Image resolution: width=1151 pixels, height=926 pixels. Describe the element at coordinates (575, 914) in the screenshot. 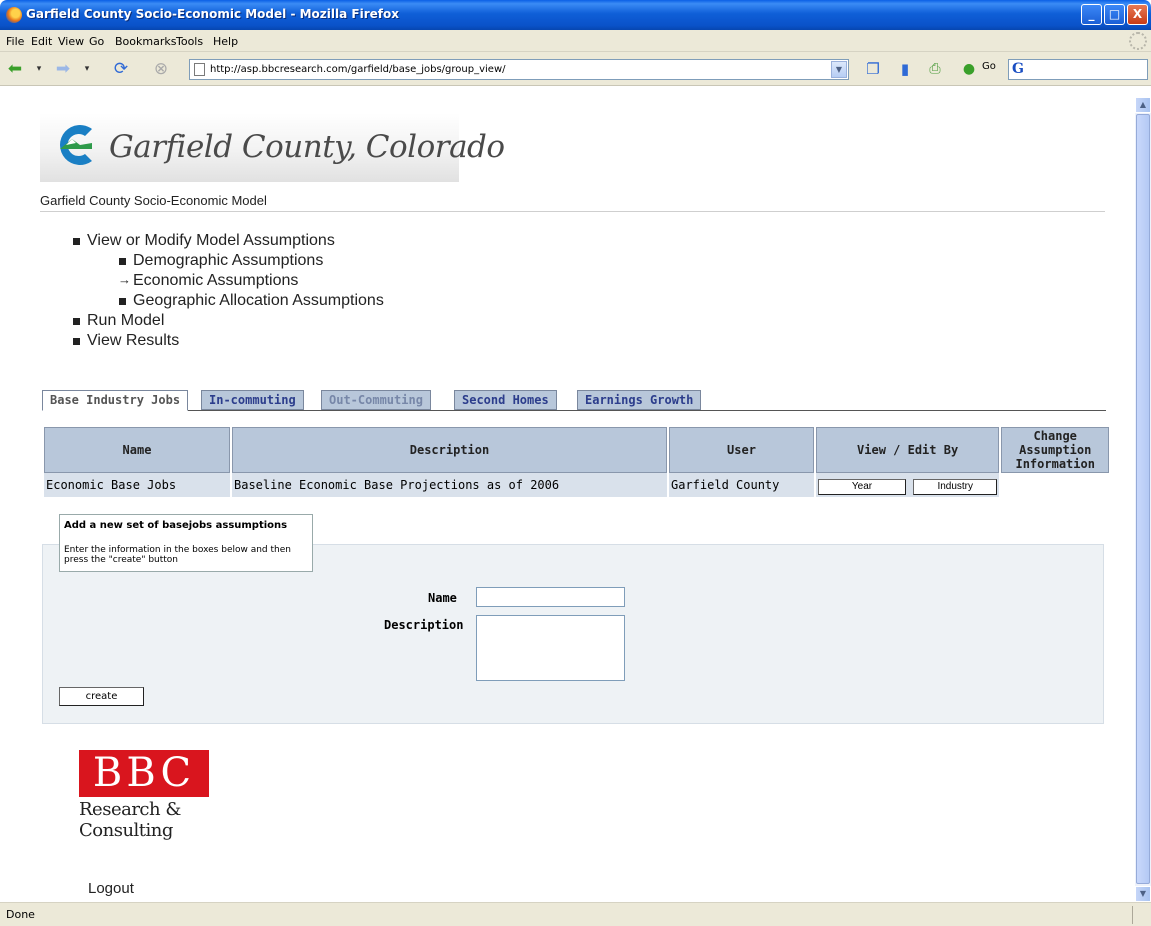

I see `status-bar: Done` at that location.